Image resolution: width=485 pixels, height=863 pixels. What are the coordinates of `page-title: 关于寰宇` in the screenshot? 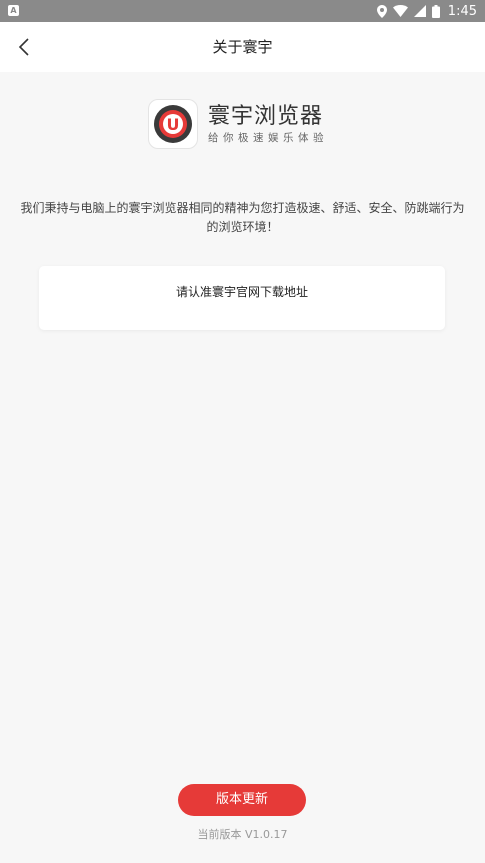 It's located at (242, 47).